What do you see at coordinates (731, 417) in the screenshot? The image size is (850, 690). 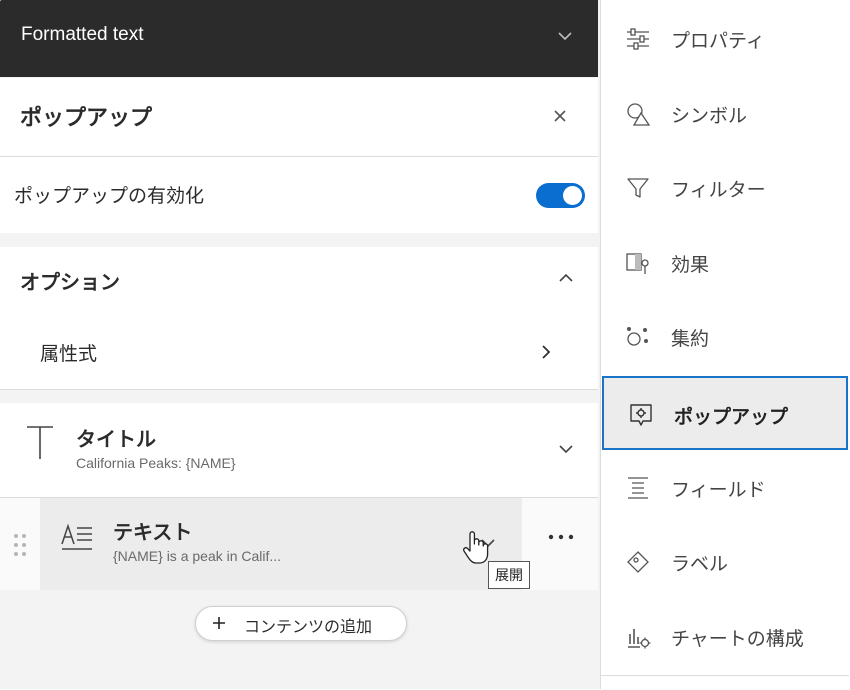 I see `rail-item-label: ポップアップ` at bounding box center [731, 417].